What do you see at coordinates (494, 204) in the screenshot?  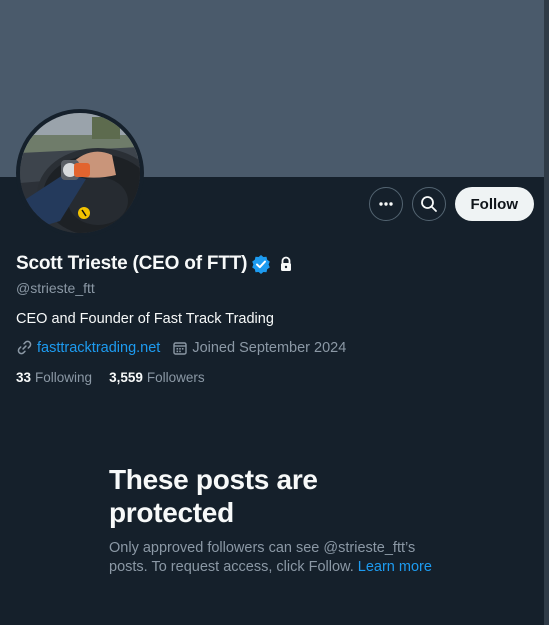 I see `follow-button: Follow` at bounding box center [494, 204].